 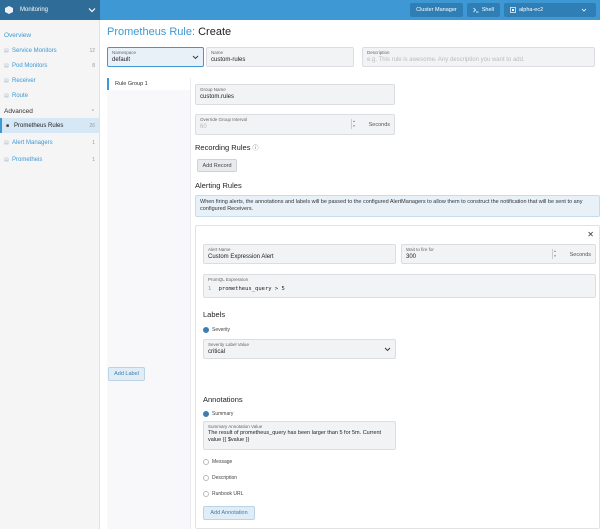 I want to click on message-checkbox: Message, so click(x=217, y=462).